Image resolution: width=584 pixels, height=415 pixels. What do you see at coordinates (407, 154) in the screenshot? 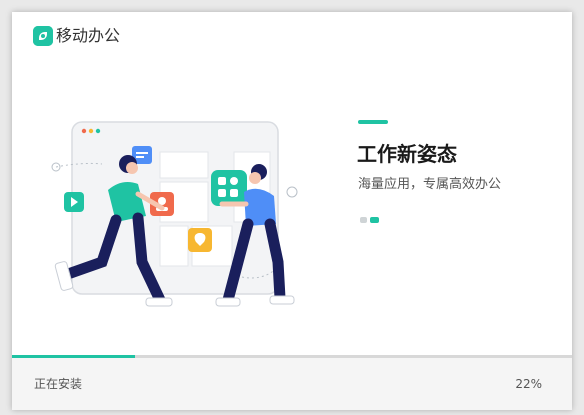
I see `slide-headline: 工作新姿态` at bounding box center [407, 154].